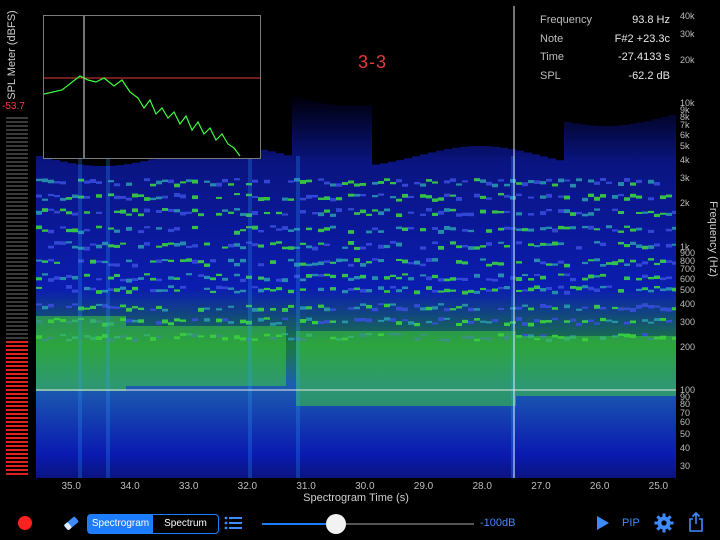 Image resolution: width=720 pixels, height=540 pixels. Describe the element at coordinates (688, 289) in the screenshot. I see `frequency-tick: 500` at that location.